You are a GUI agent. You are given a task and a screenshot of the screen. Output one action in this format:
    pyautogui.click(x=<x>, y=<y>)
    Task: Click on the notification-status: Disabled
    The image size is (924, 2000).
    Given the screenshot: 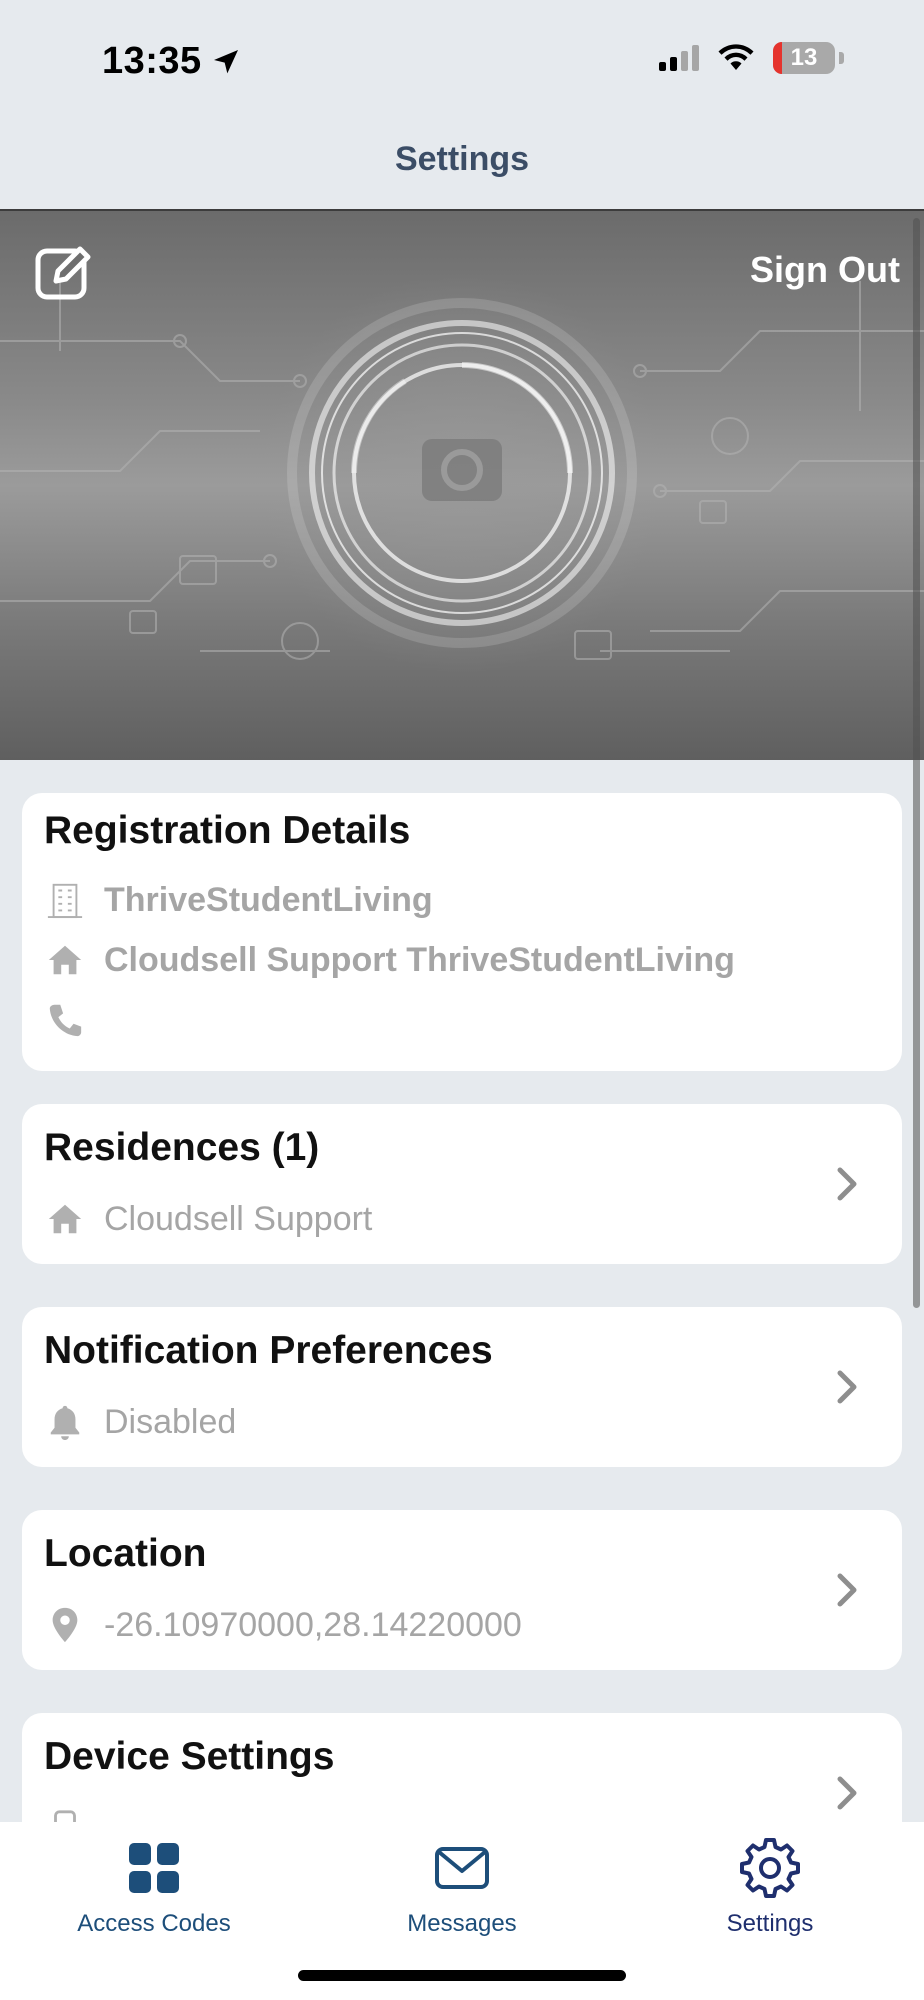 What is the action you would take?
    pyautogui.click(x=170, y=1421)
    